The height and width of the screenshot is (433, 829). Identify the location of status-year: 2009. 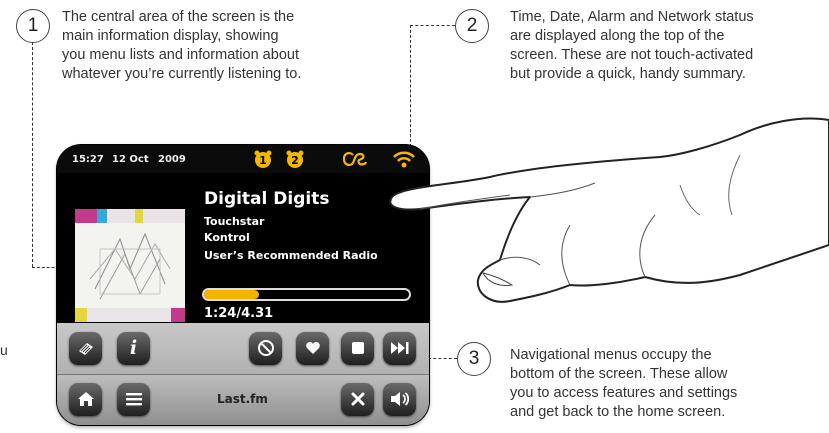
(172, 159).